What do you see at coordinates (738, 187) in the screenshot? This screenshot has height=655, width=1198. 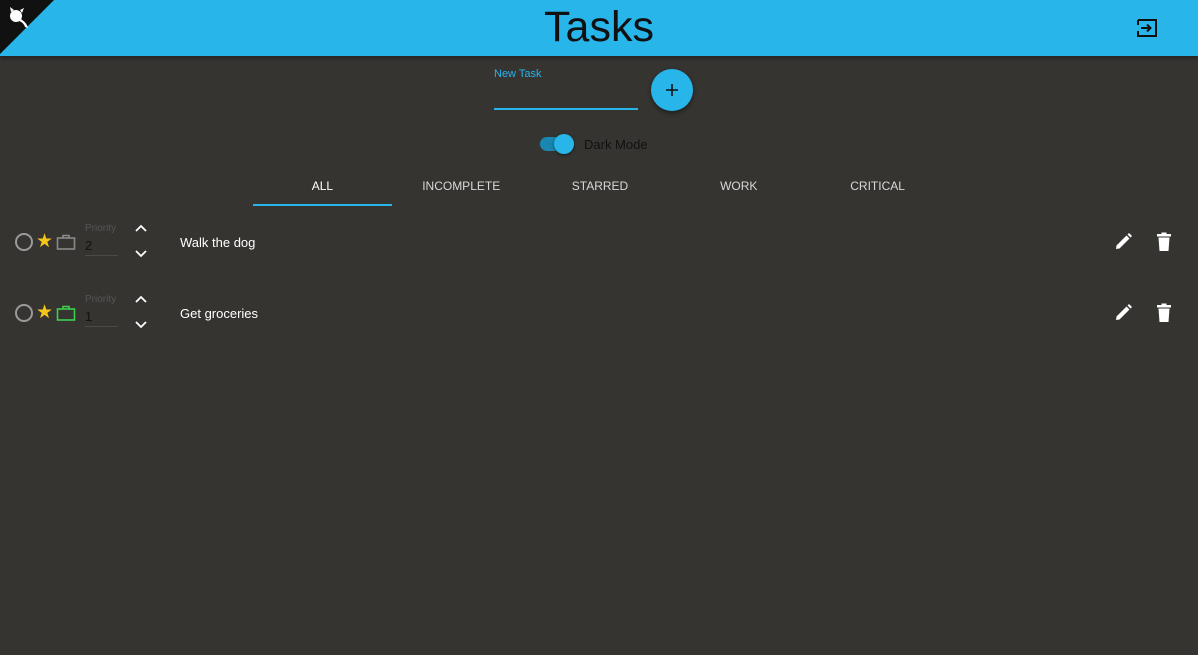 I see `tab-work: WORK` at bounding box center [738, 187].